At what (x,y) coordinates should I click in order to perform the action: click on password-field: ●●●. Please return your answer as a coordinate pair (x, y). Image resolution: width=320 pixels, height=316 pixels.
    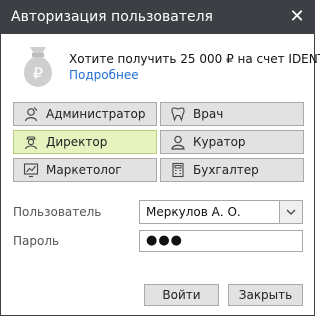
    Looking at the image, I should click on (221, 241).